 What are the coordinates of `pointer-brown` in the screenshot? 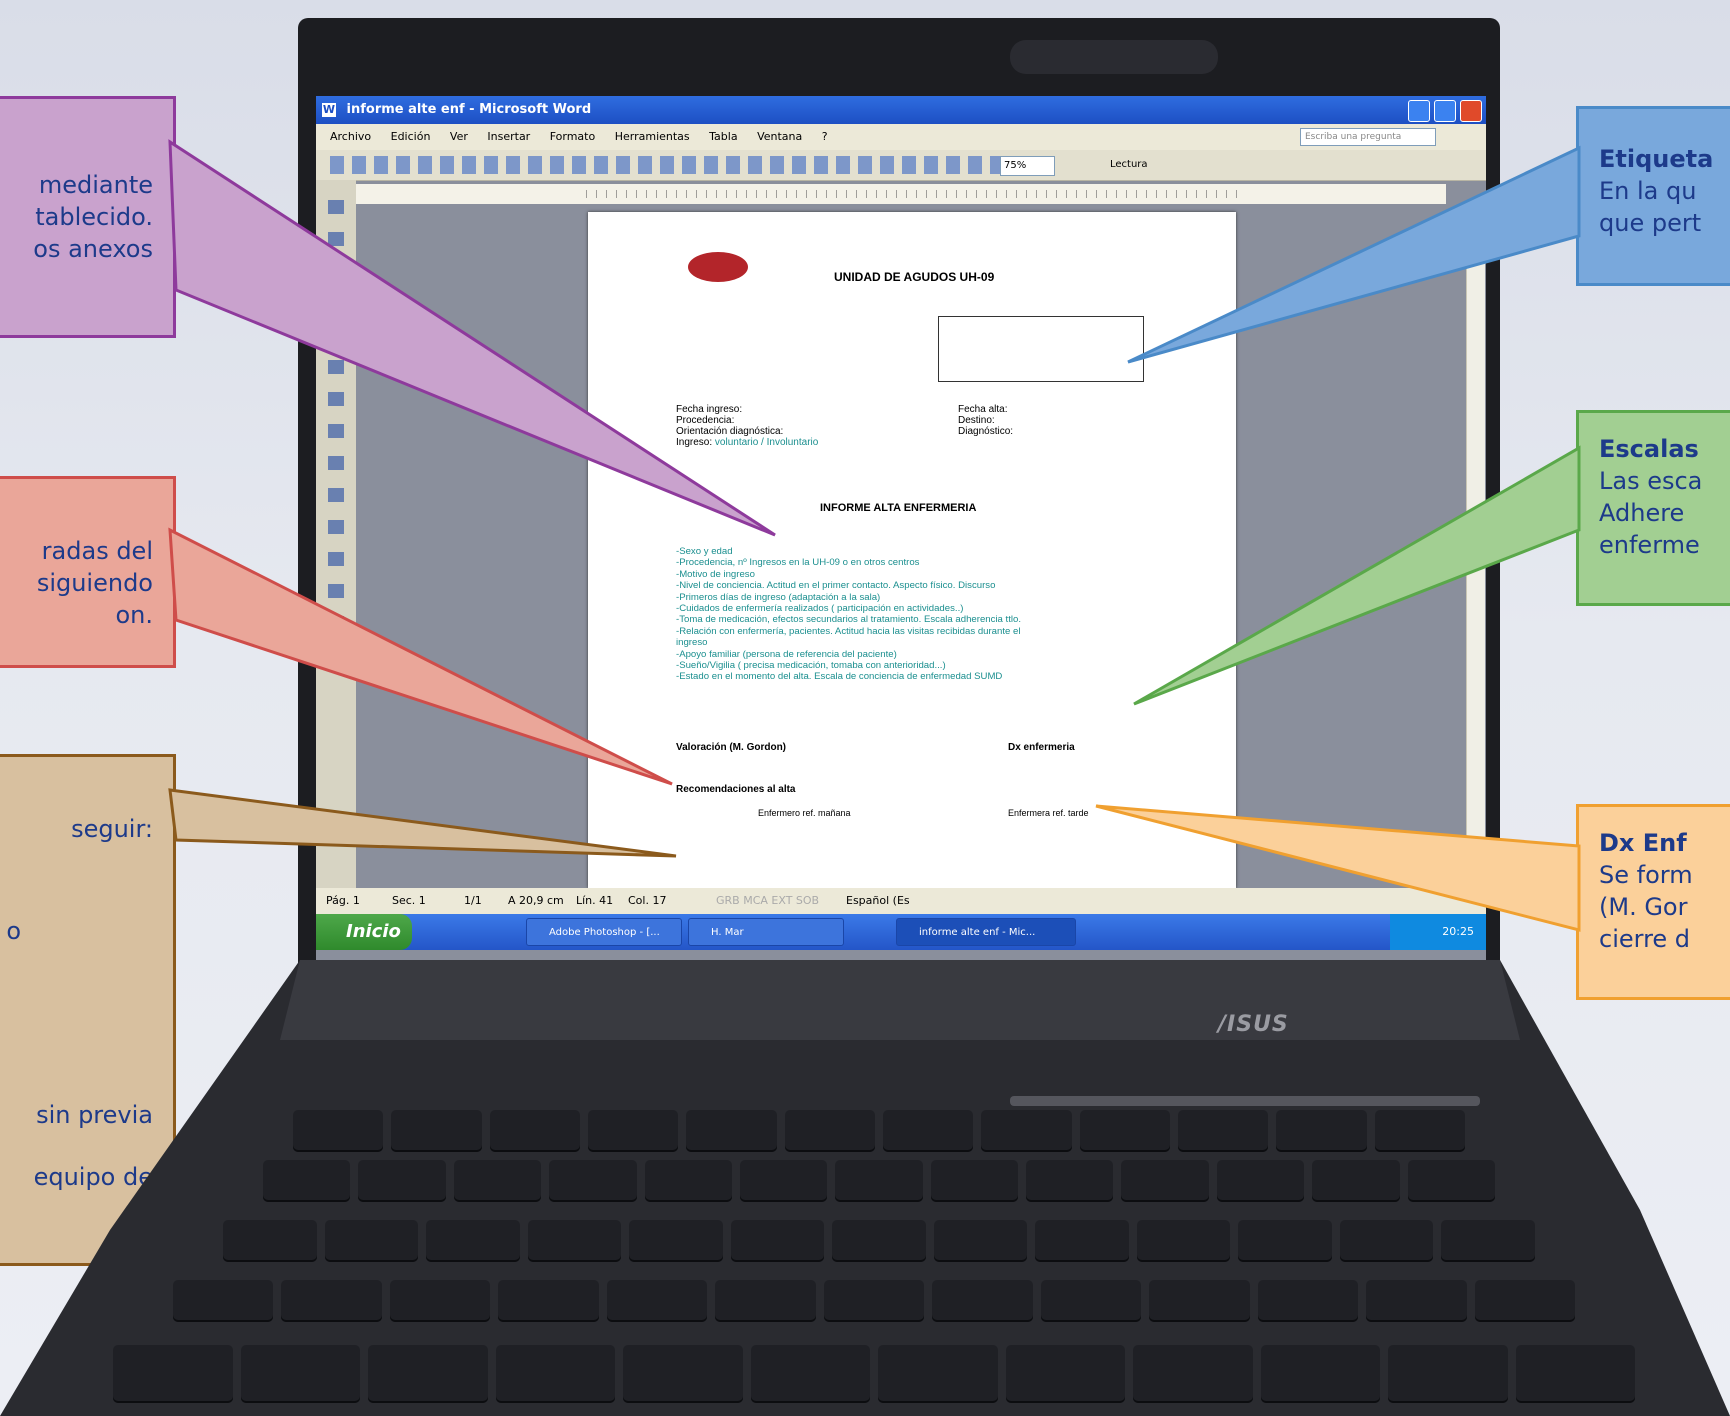 It's located at (422, 823).